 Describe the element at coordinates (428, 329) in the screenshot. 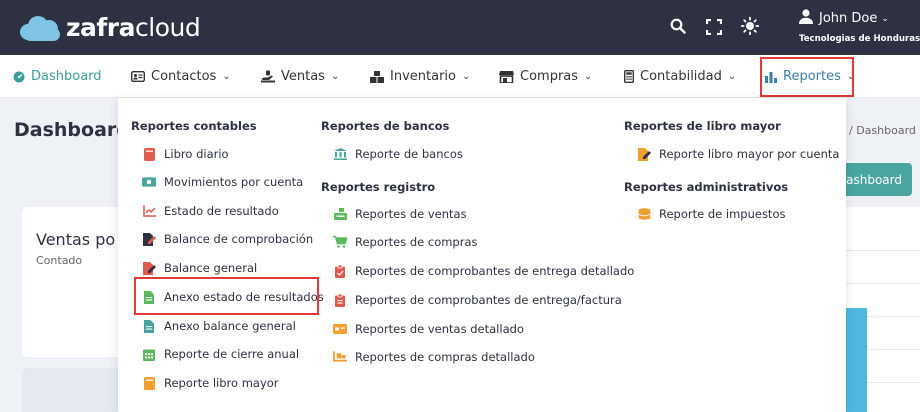

I see `link-reportes-ventas-detallado: Reportes de ventas detallado` at that location.